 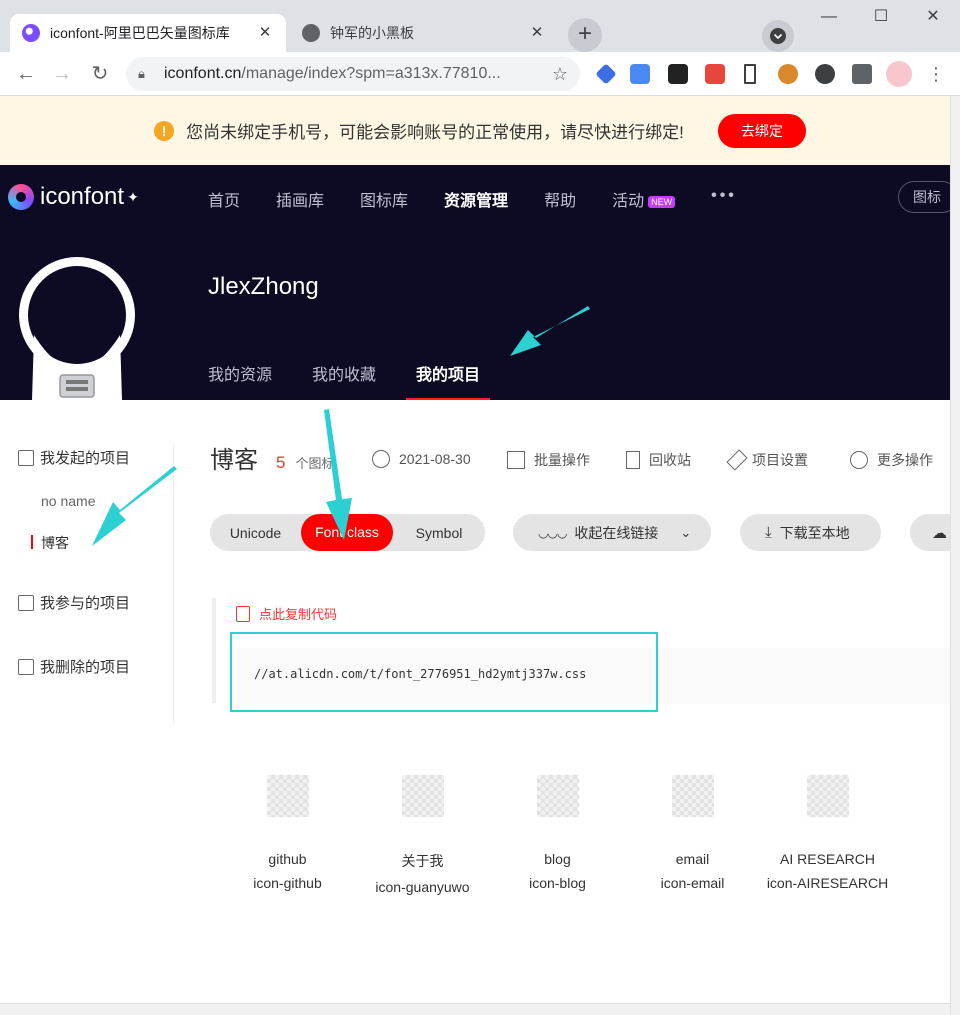 What do you see at coordinates (939, 533) in the screenshot?
I see `cloud-upload-icon: ☁` at bounding box center [939, 533].